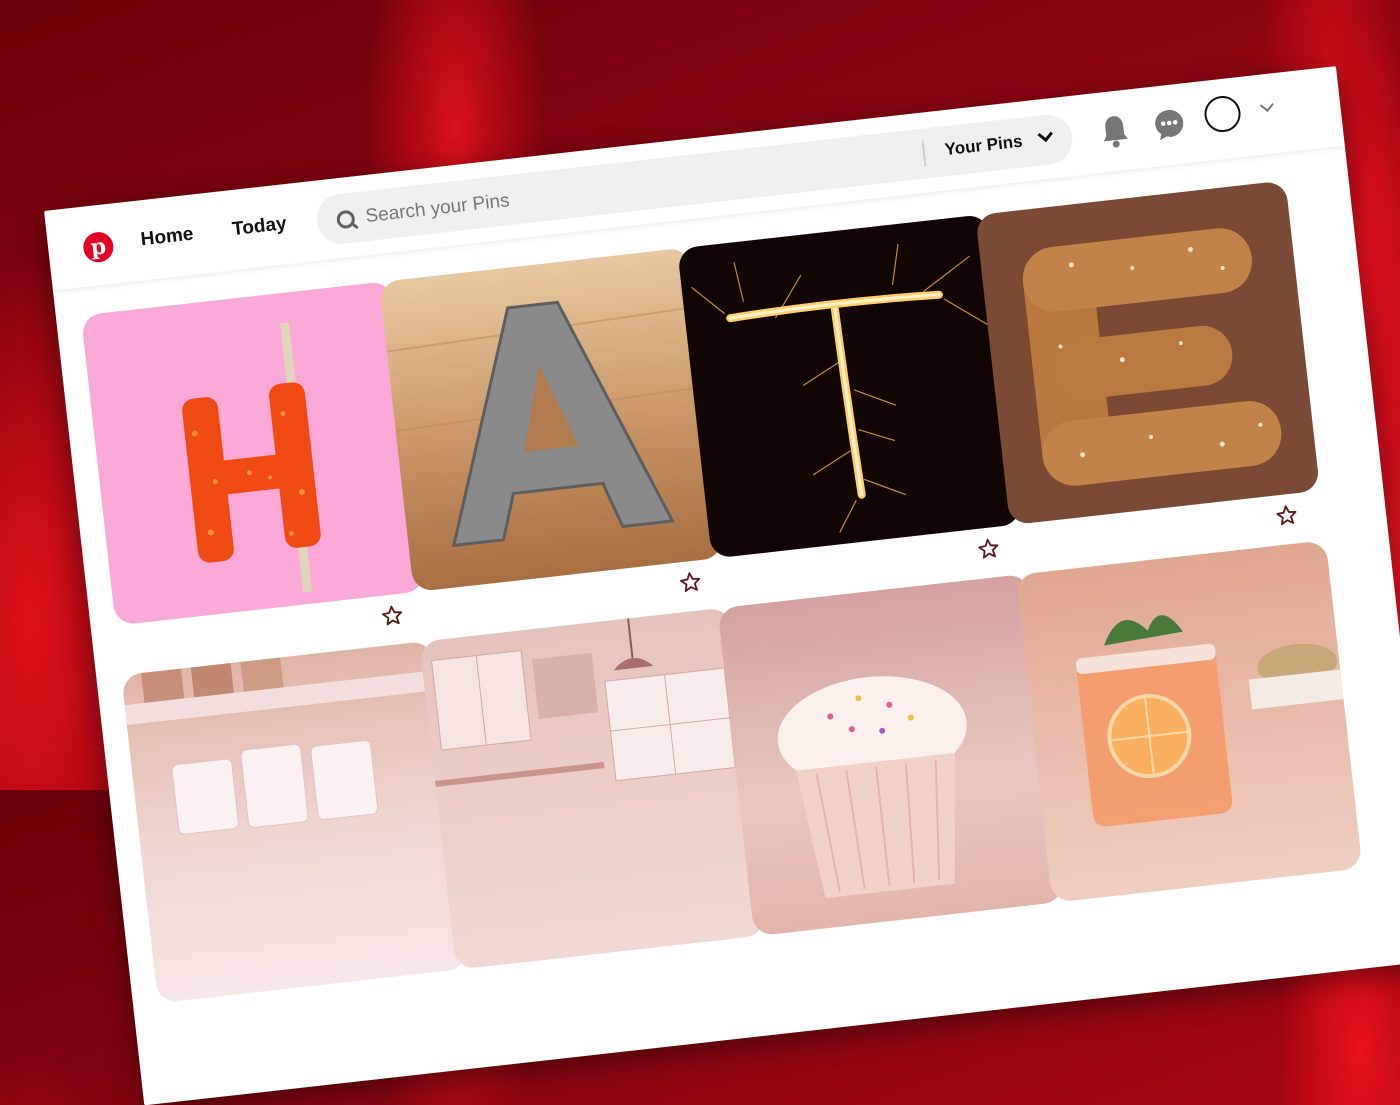 The image size is (1400, 1105). I want to click on sparkler-image, so click(839, 388).